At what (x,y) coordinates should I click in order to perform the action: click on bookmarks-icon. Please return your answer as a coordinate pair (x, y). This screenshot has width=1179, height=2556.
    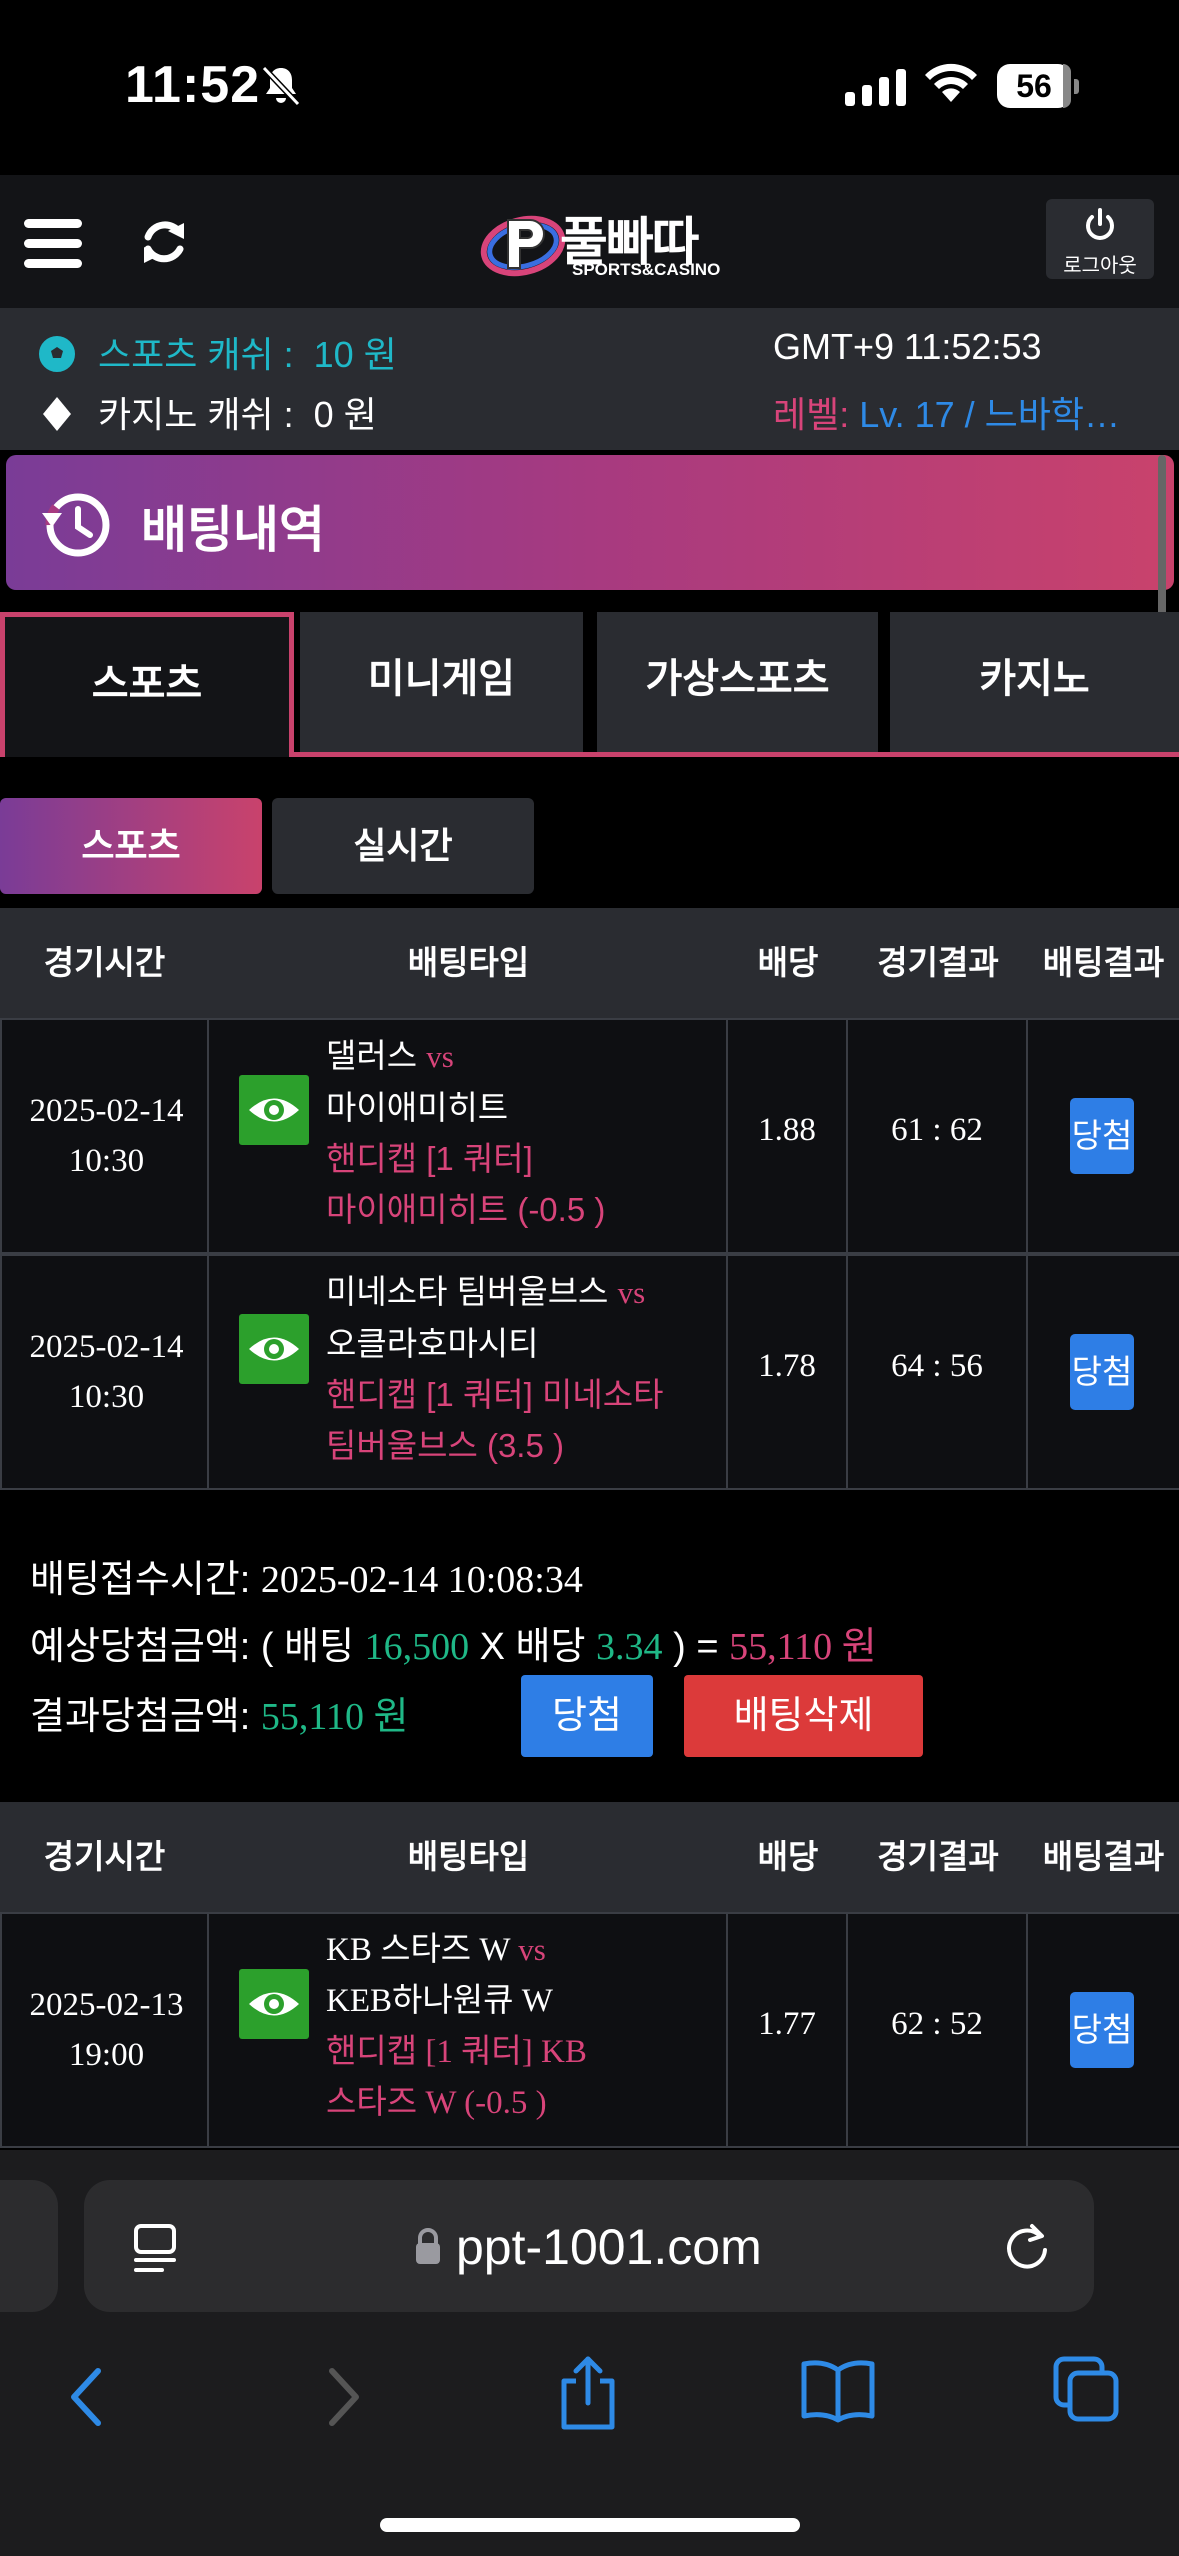
    Looking at the image, I should click on (838, 2391).